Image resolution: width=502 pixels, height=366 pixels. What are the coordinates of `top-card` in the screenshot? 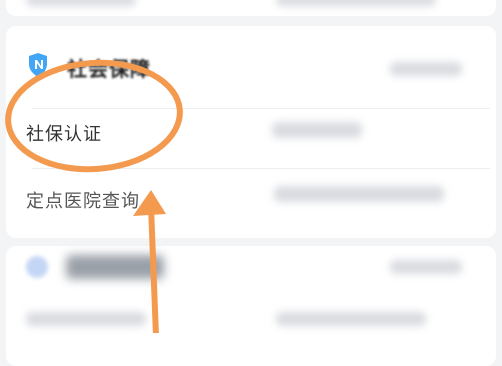 It's located at (251, 8).